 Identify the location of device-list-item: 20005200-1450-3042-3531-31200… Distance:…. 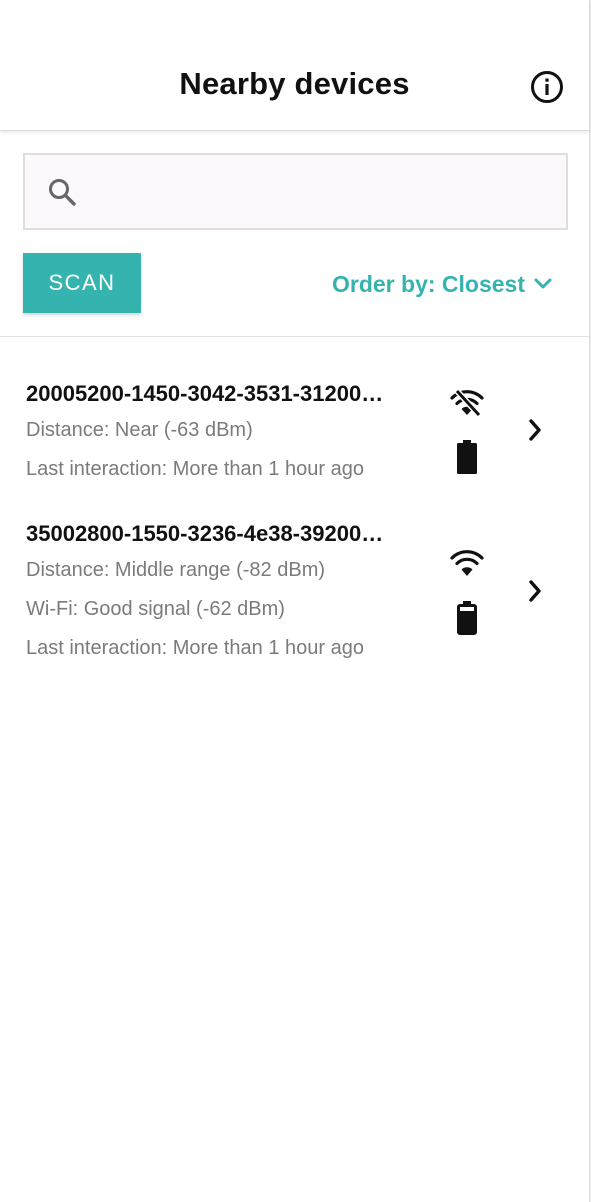
(294, 432).